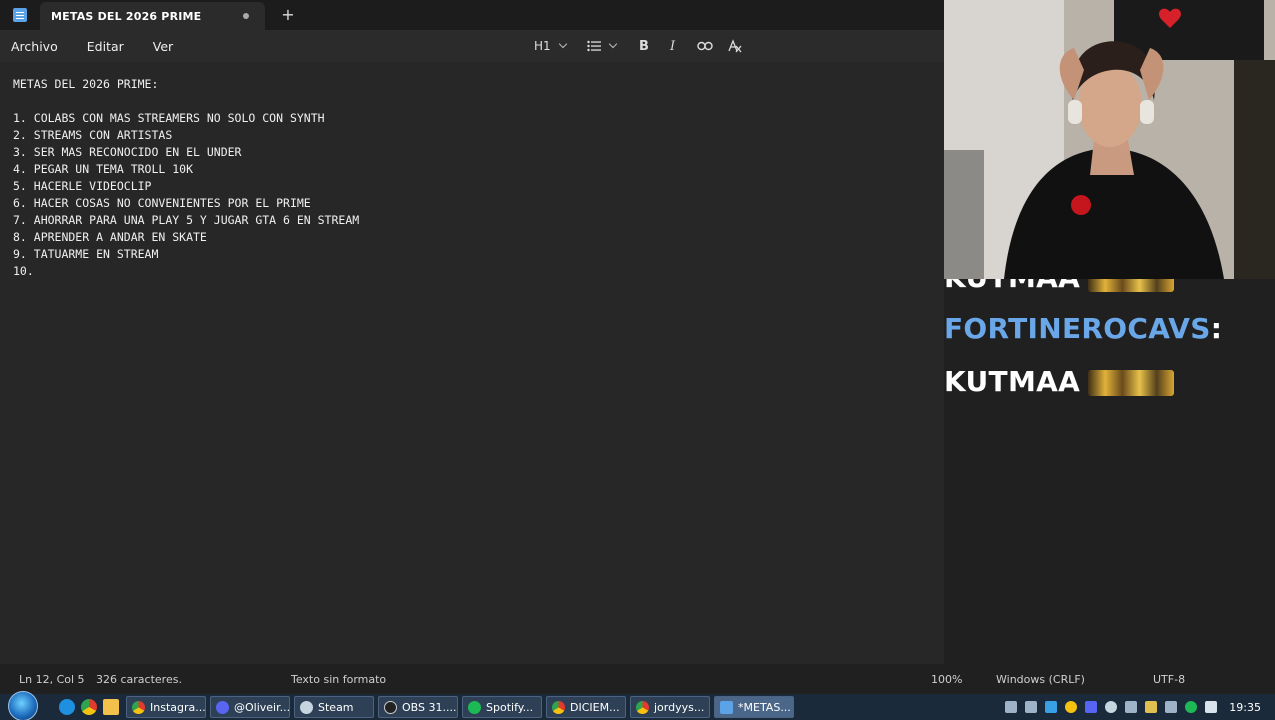 The image size is (1275, 720). What do you see at coordinates (23, 271) in the screenshot?
I see `document-line: 10.` at bounding box center [23, 271].